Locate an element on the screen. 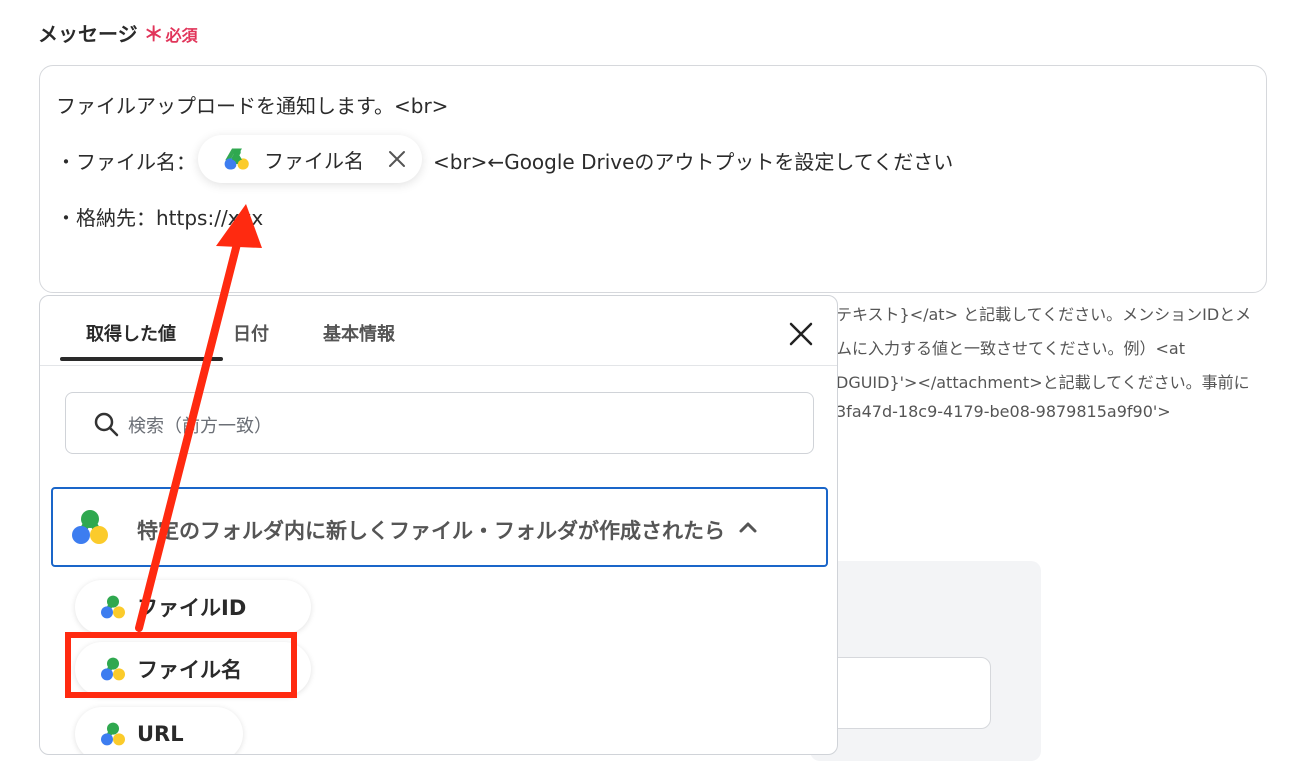  variable-item-file-id: ファイルID is located at coordinates (193, 607).